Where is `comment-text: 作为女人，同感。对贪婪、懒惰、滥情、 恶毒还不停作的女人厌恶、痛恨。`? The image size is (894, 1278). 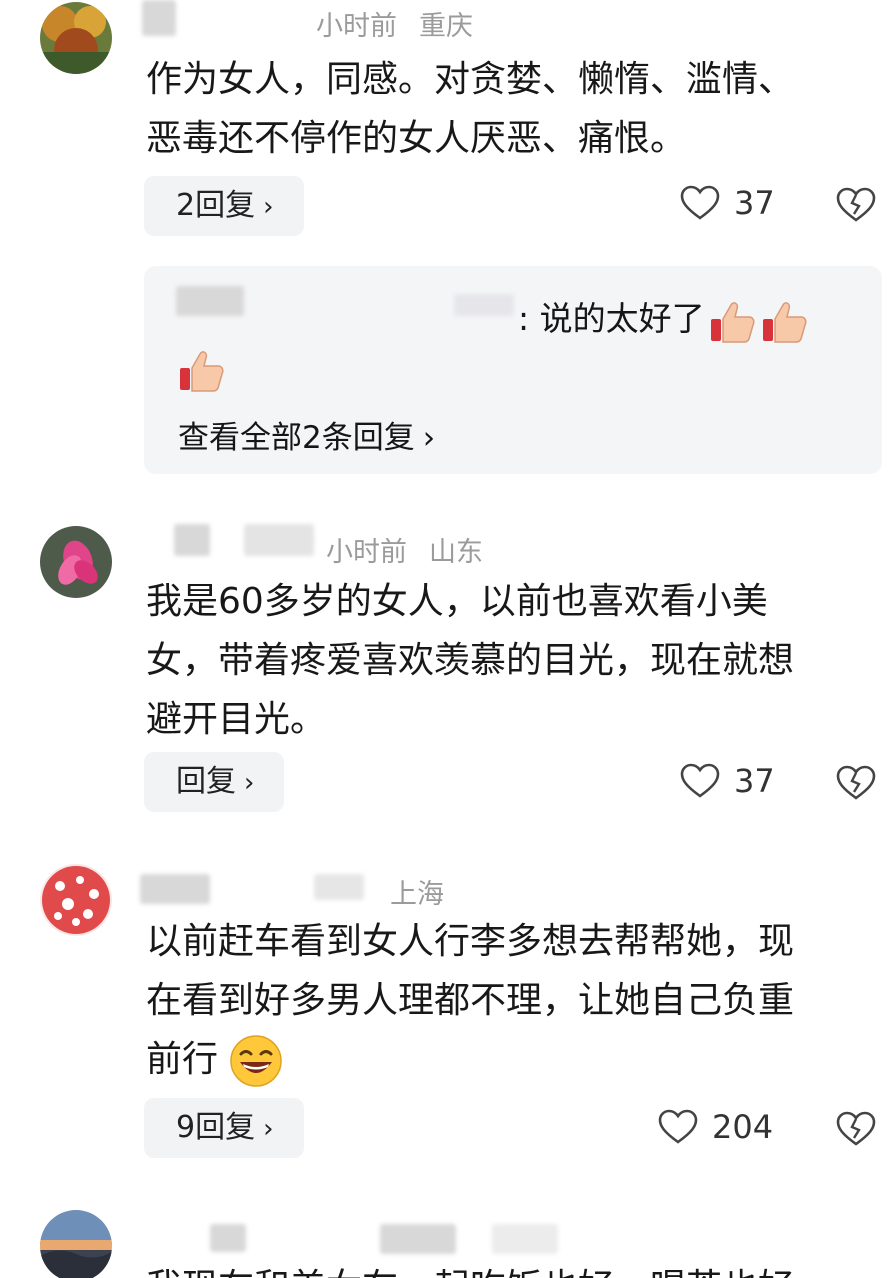 comment-text: 作为女人，同感。对贪婪、懒惰、滥情、 恶毒还不停作的女人厌恶、痛恨。 is located at coordinates (470, 109).